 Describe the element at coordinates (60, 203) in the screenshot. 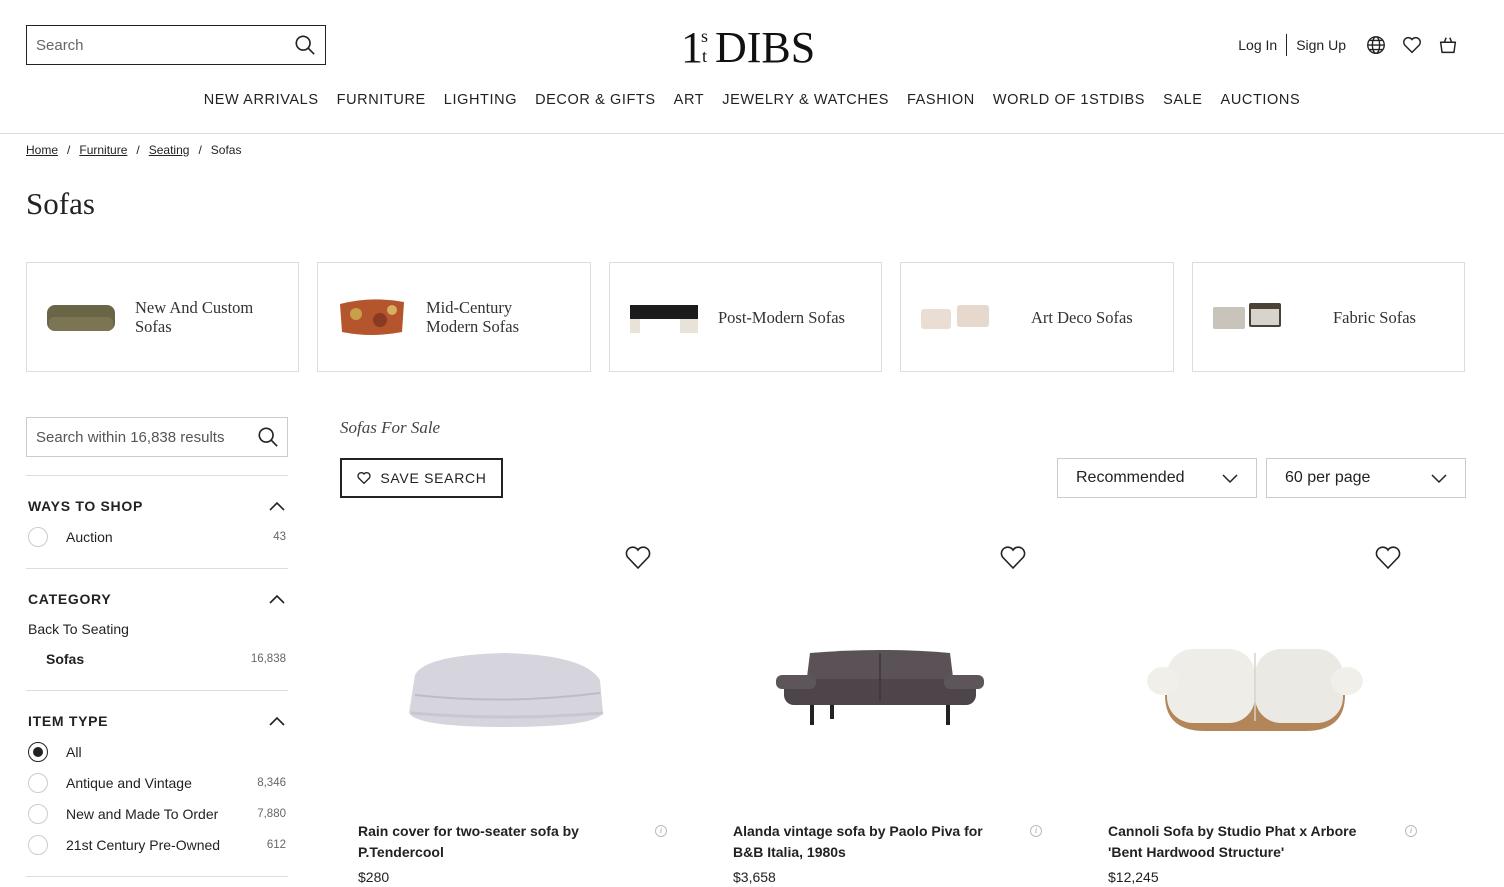

I see `page-title: Sofas` at that location.